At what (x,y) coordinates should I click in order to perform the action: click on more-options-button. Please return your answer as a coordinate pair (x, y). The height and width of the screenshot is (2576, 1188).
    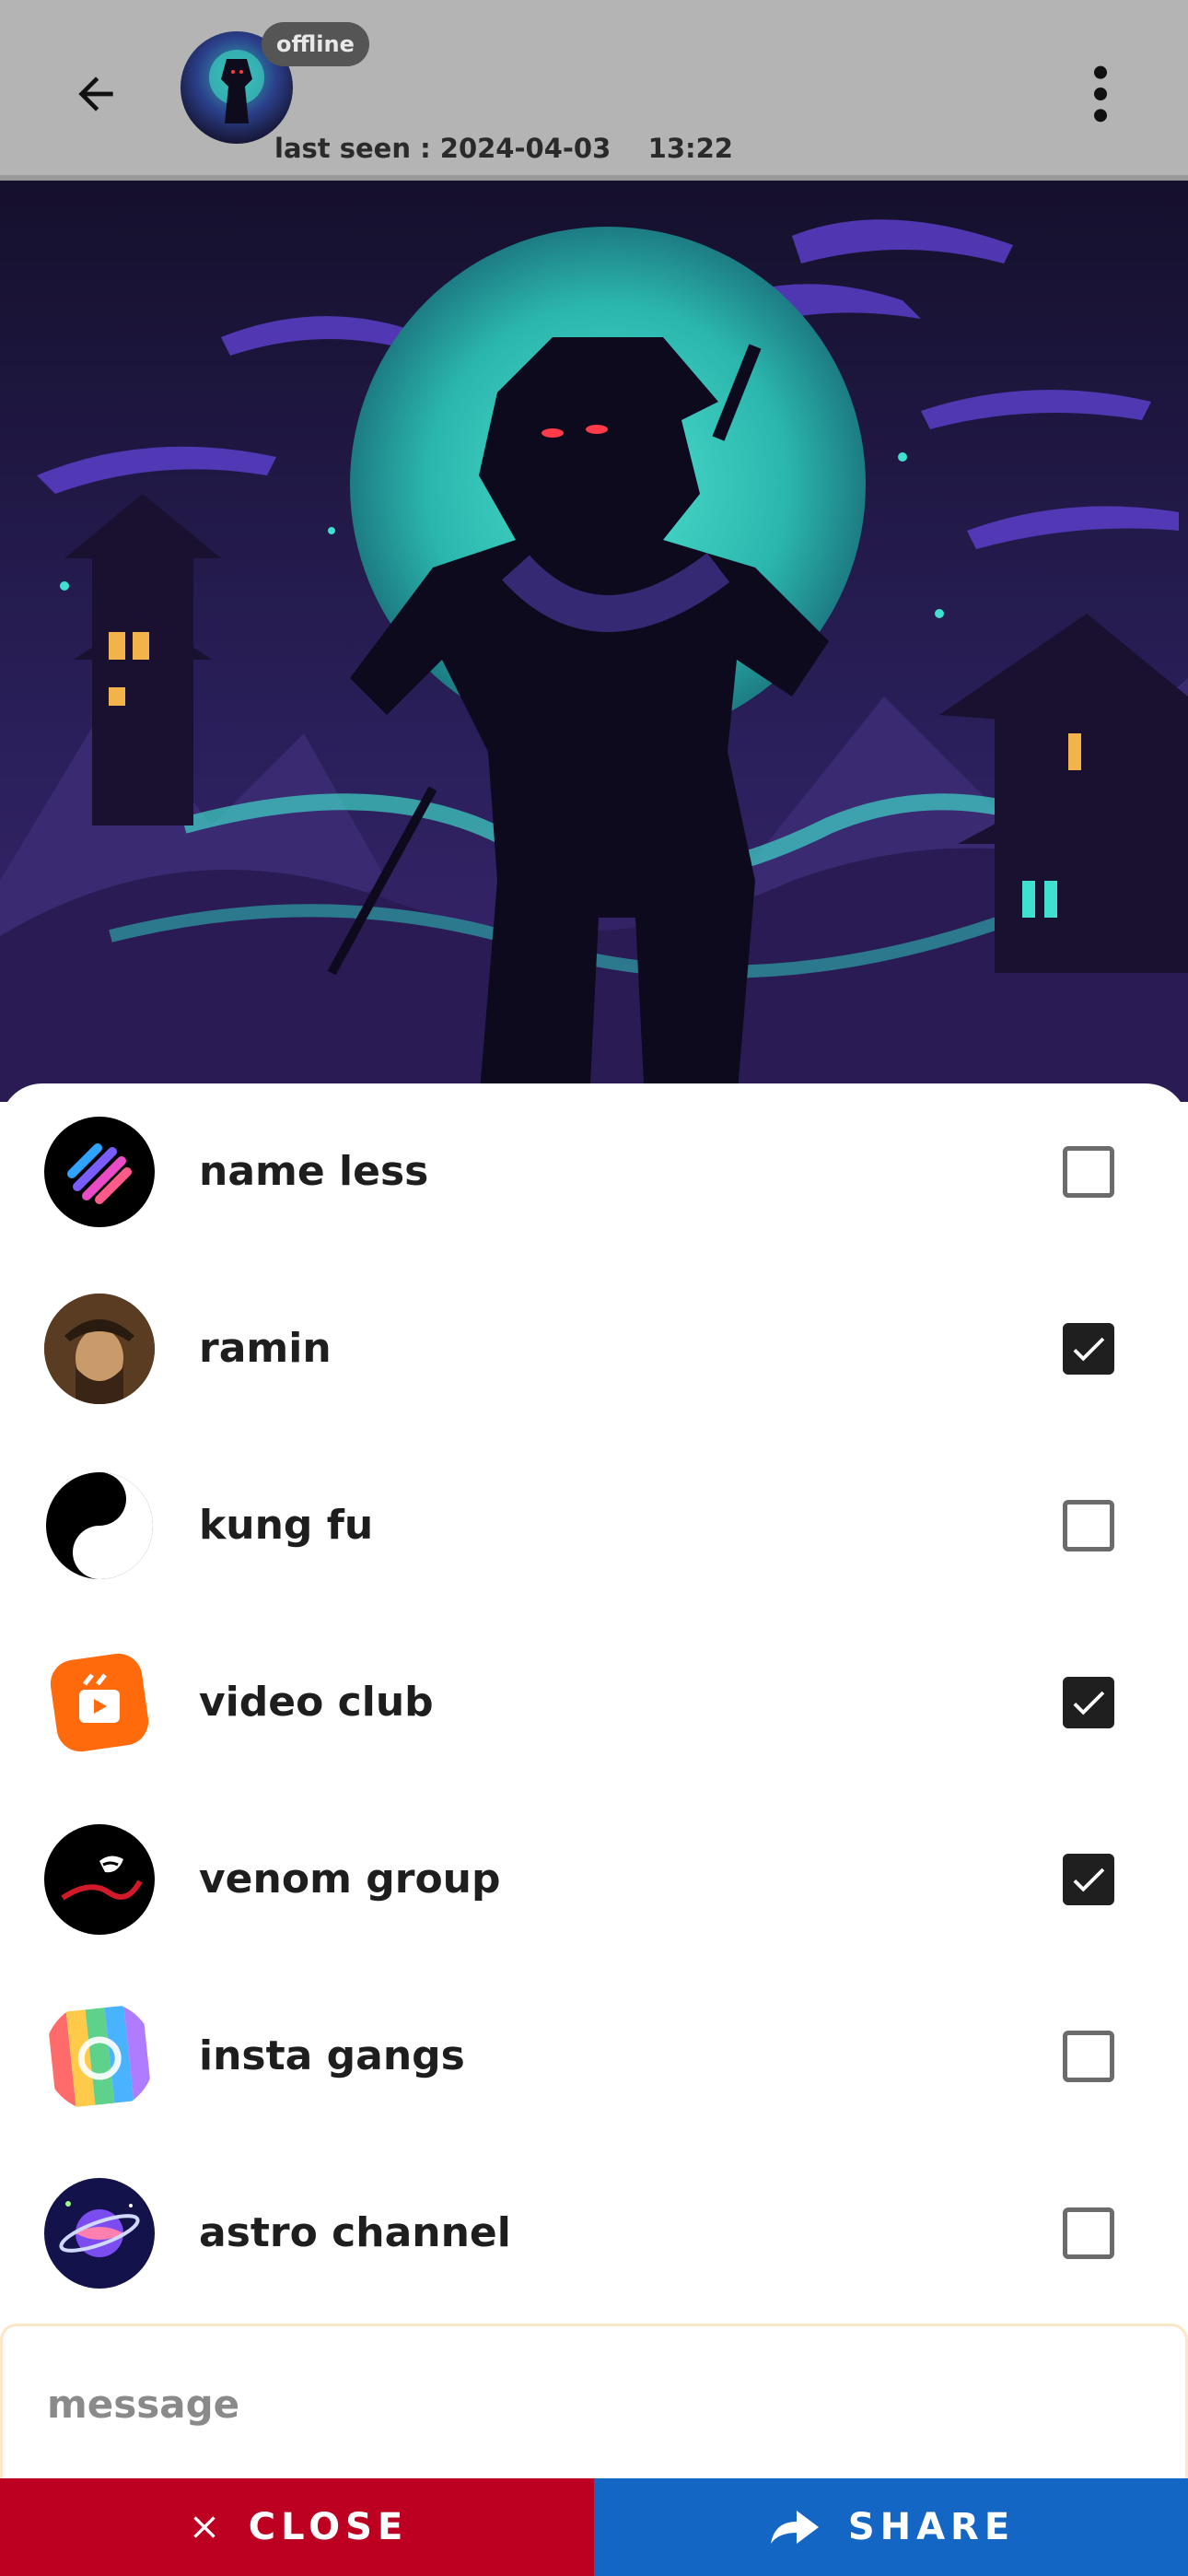
    Looking at the image, I should click on (1100, 94).